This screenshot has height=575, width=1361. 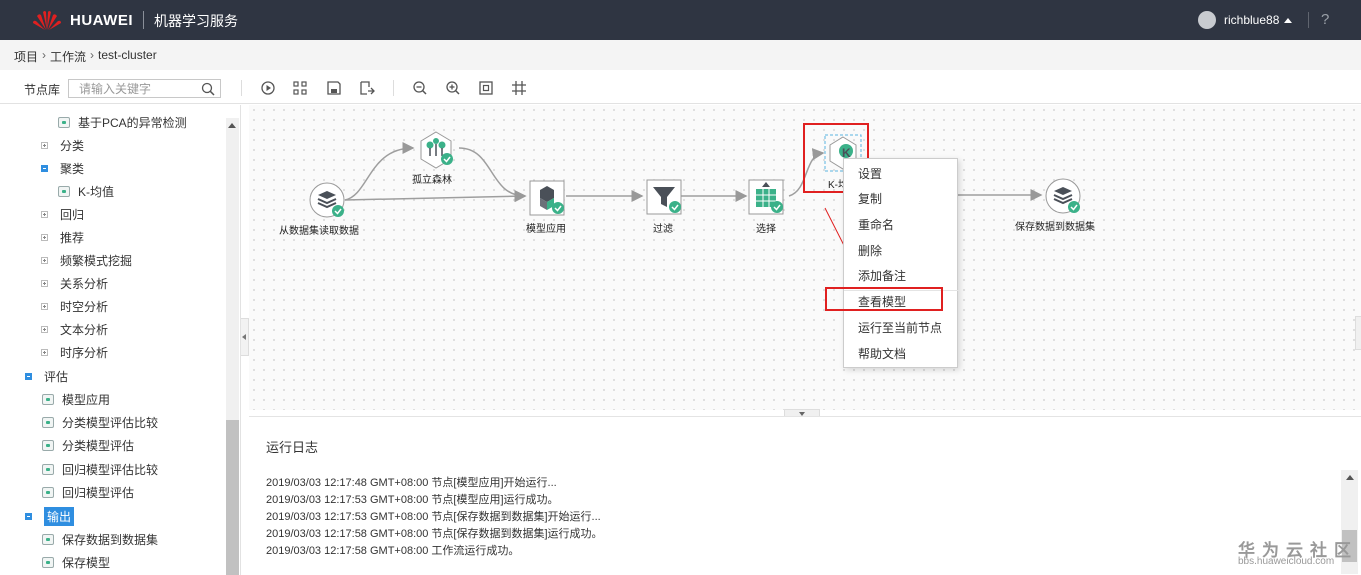 I want to click on menu-item-help-docs: 帮助文档, so click(x=882, y=354).